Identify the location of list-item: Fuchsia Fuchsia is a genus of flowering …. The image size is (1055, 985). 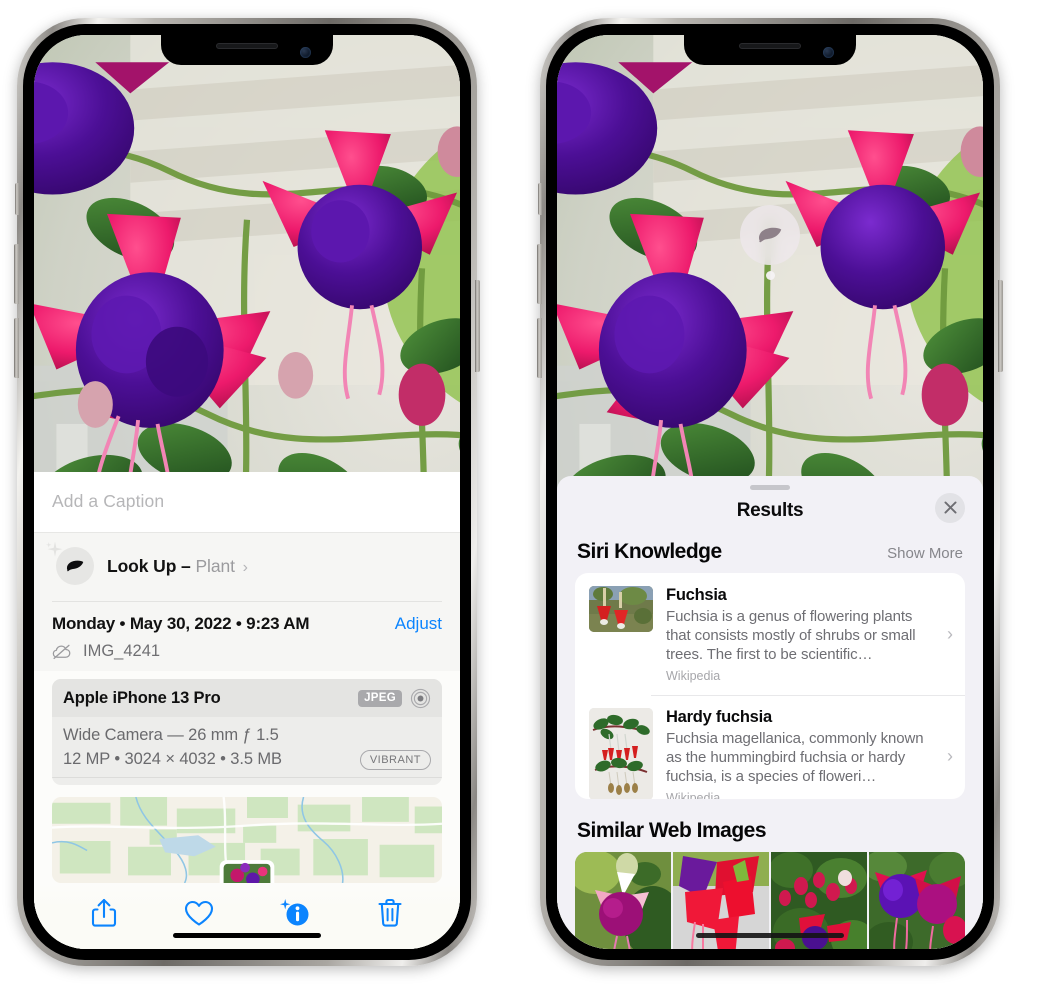
(770, 634).